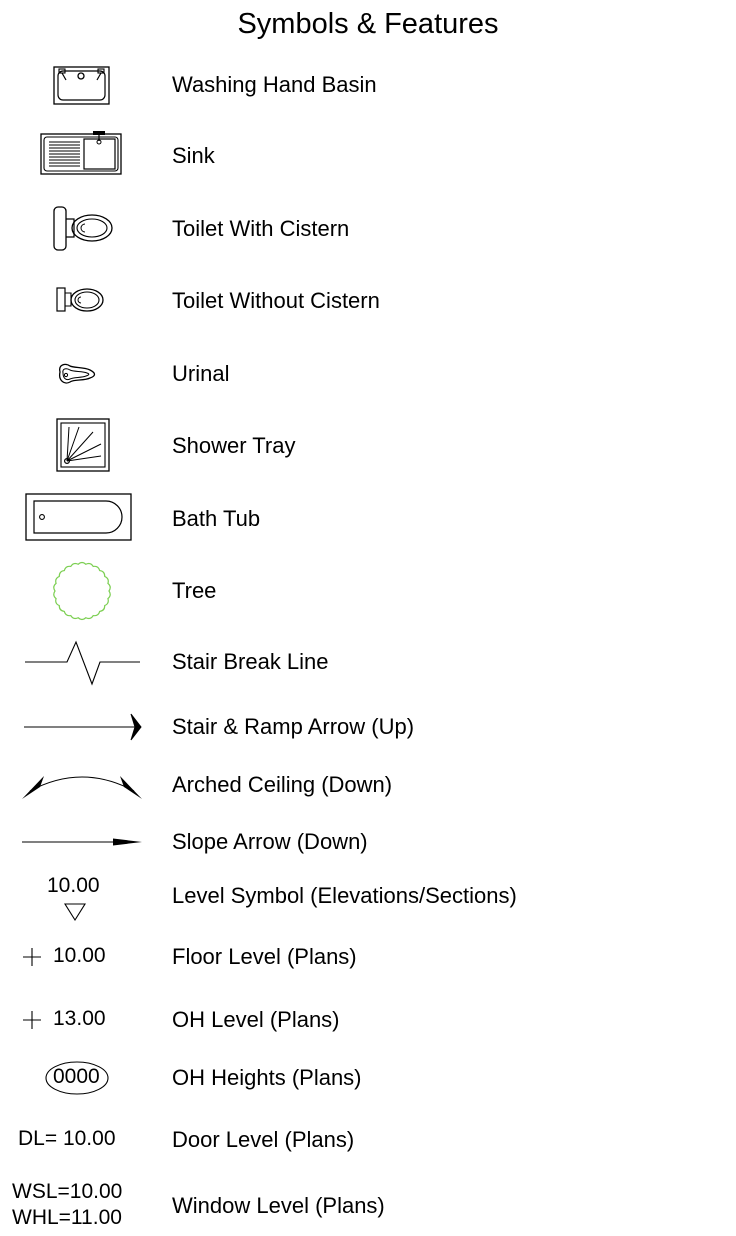 The height and width of the screenshot is (1236, 736). Describe the element at coordinates (82, 842) in the screenshot. I see `slope-arrow-icon` at that location.